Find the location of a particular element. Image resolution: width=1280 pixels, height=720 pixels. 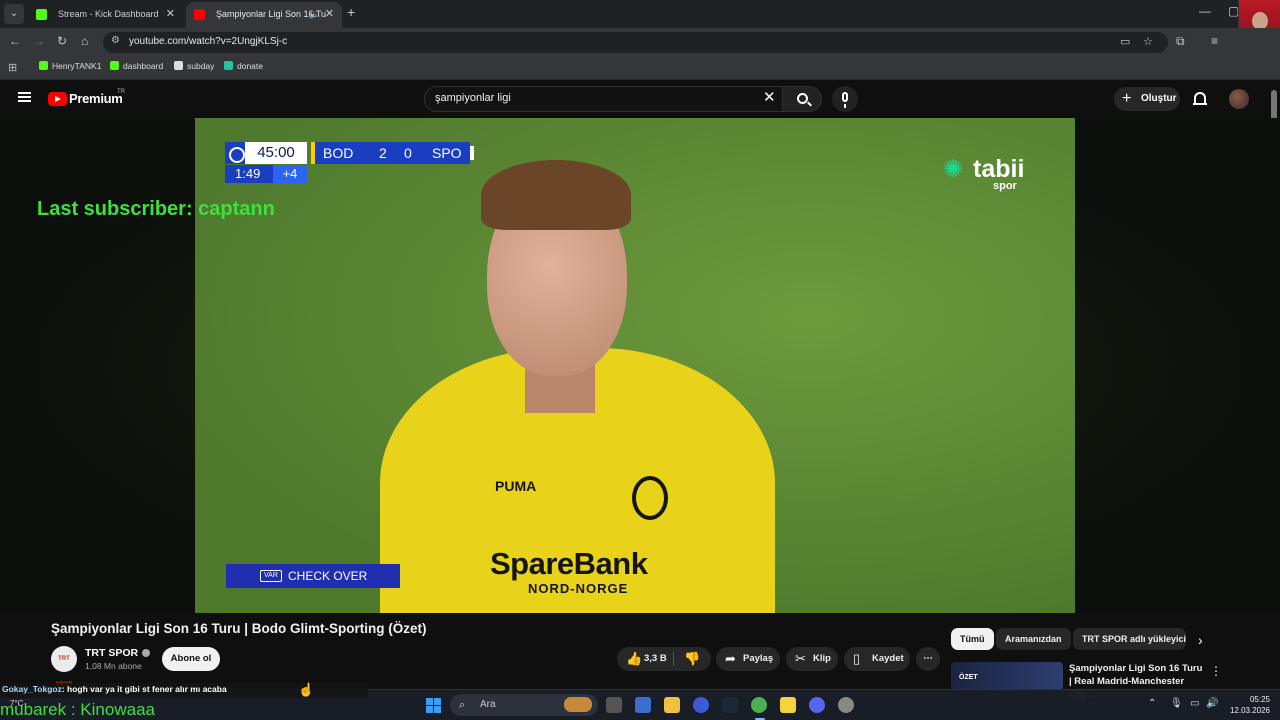

apps-grid-icon: ⊞ is located at coordinates (12, 67).